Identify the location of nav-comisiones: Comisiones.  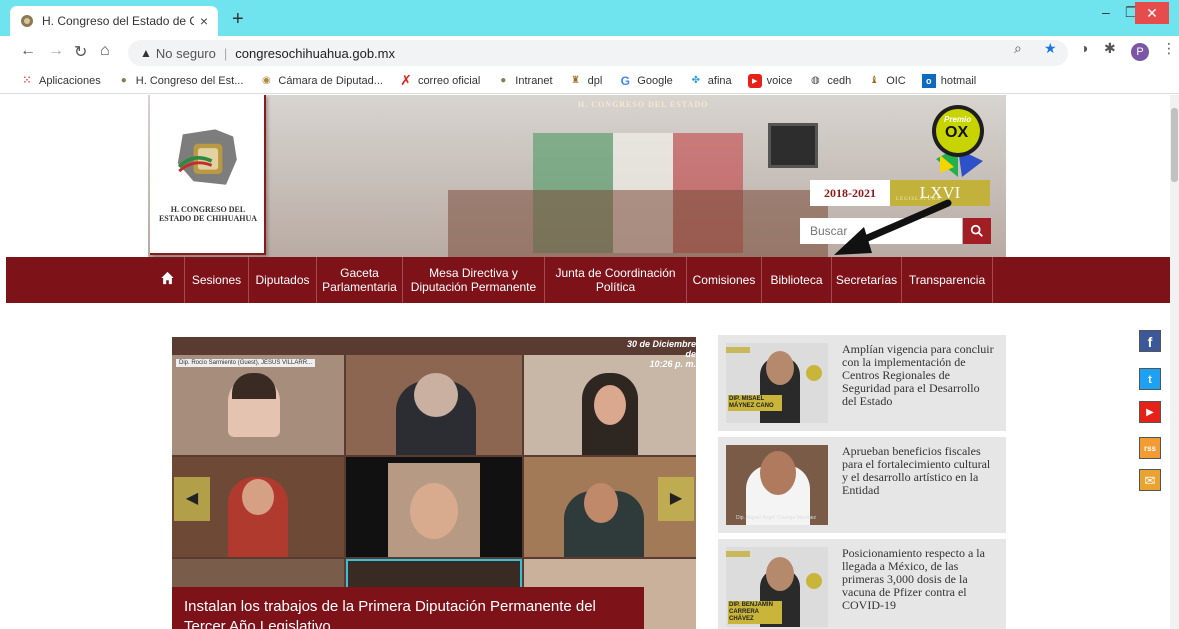
(724, 280).